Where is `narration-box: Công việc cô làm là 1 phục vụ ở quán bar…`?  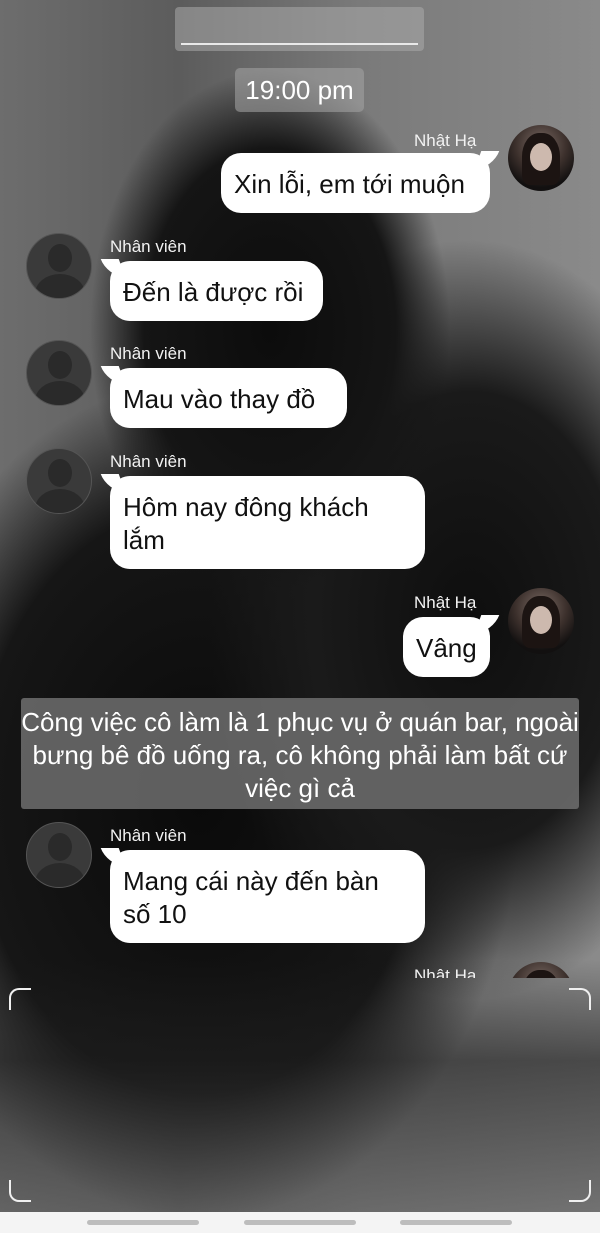 narration-box: Công việc cô làm là 1 phục vụ ở quán bar… is located at coordinates (300, 753).